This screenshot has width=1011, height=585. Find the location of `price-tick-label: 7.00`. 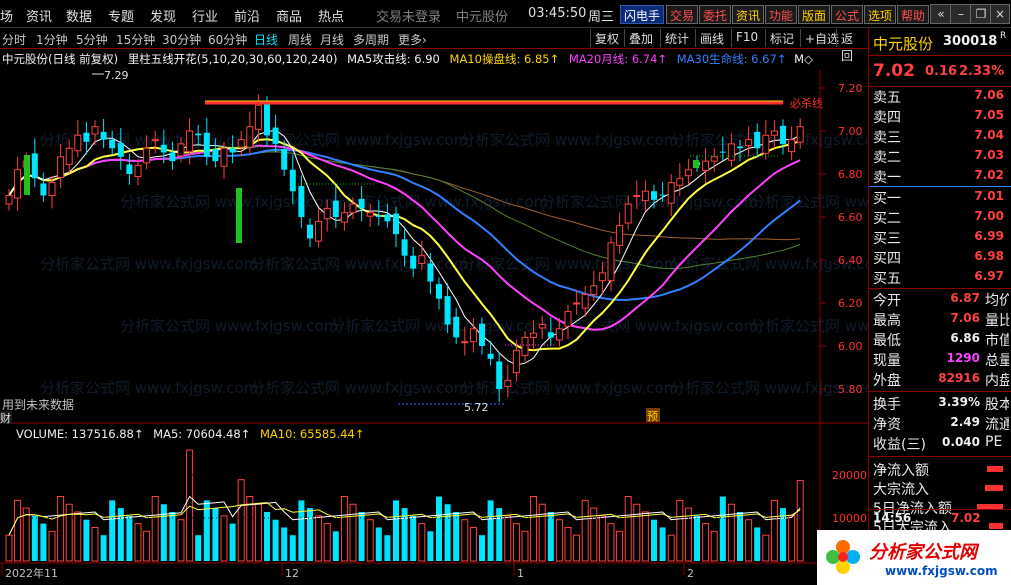

price-tick-label: 7.00 is located at coordinates (850, 131).